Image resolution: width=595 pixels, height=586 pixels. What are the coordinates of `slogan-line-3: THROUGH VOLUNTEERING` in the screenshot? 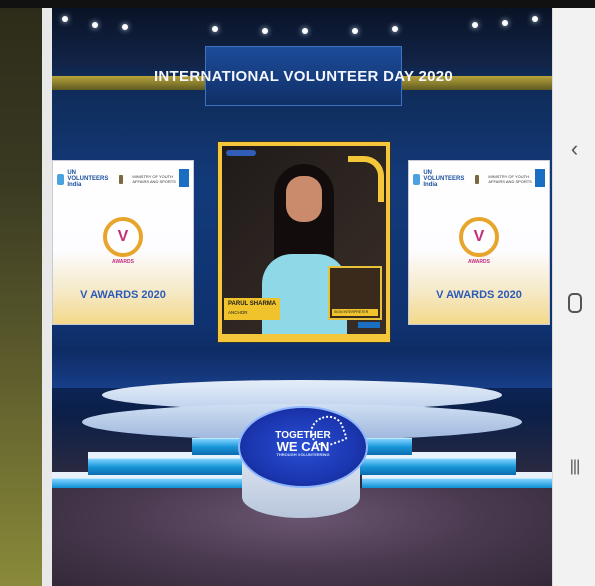 It's located at (303, 454).